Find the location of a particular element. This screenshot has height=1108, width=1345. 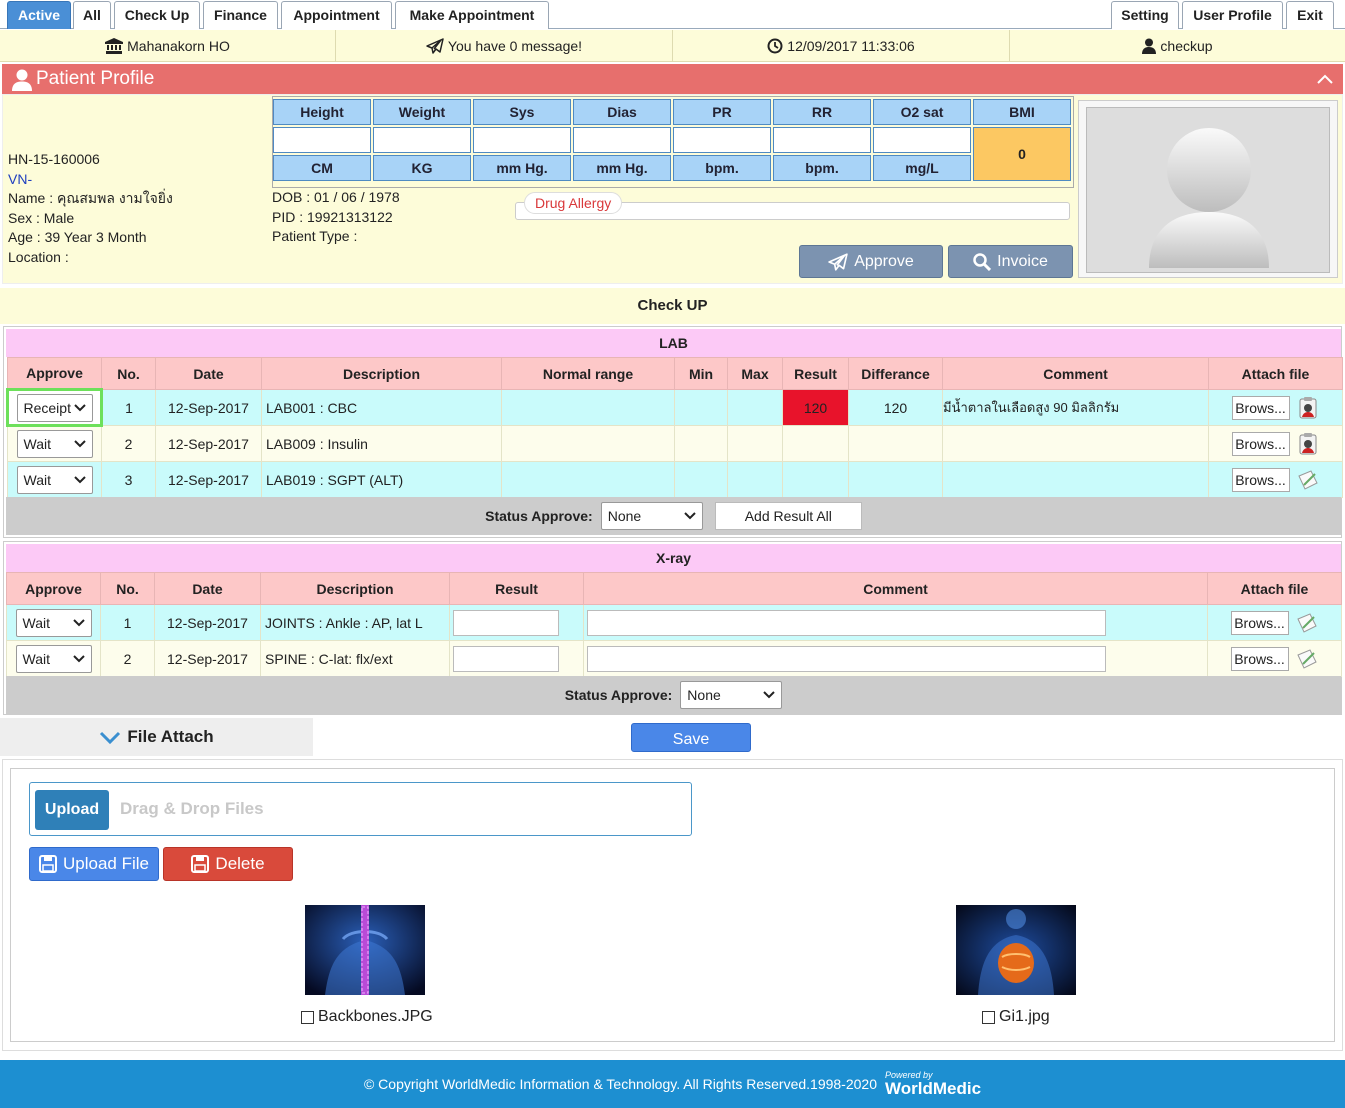

tab-user-profile: User Profile is located at coordinates (1232, 15).